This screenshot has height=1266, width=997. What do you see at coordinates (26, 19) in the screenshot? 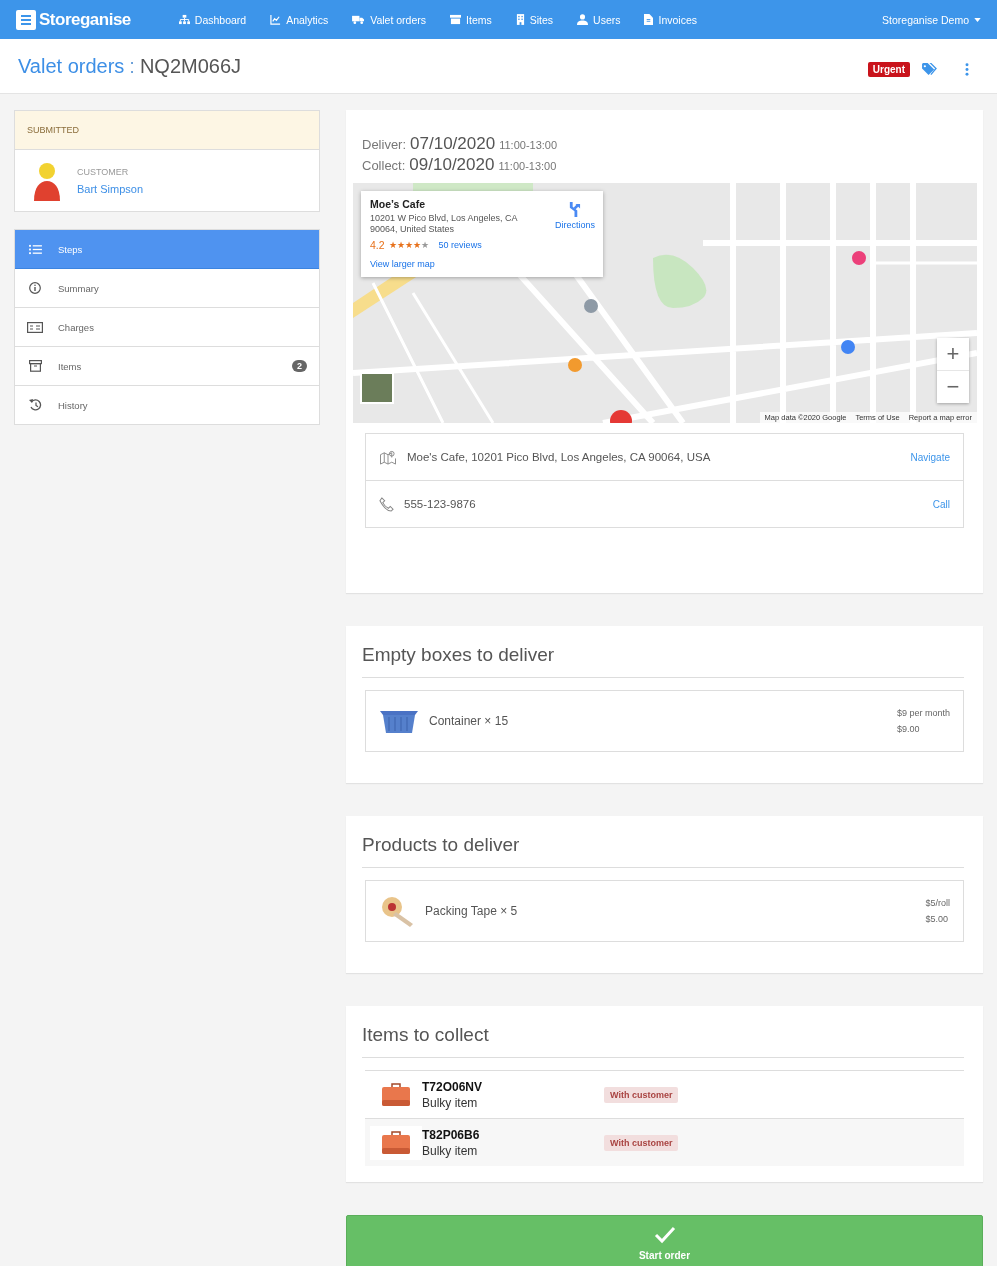
I see `logo-icon` at bounding box center [26, 19].